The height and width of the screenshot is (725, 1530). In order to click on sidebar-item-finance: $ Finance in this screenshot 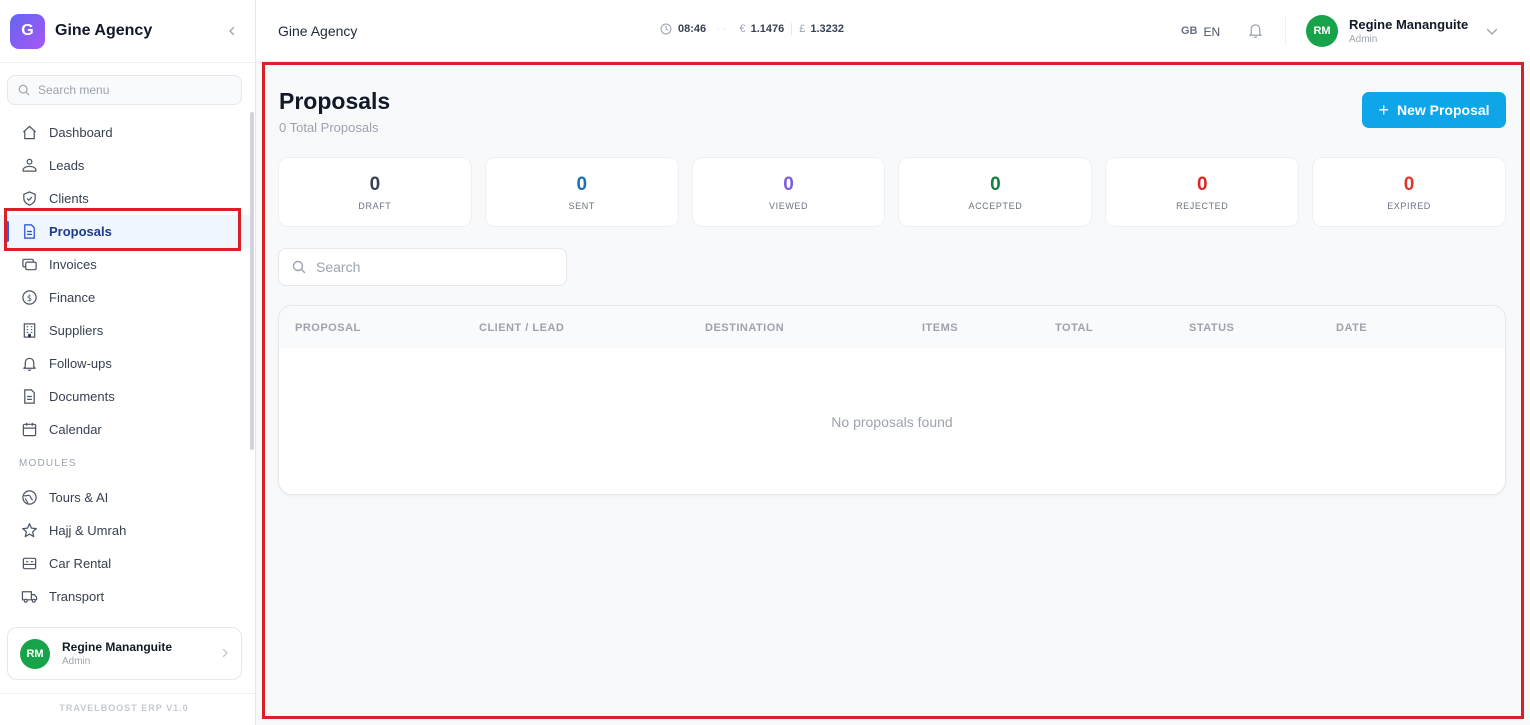, I will do `click(125, 297)`.